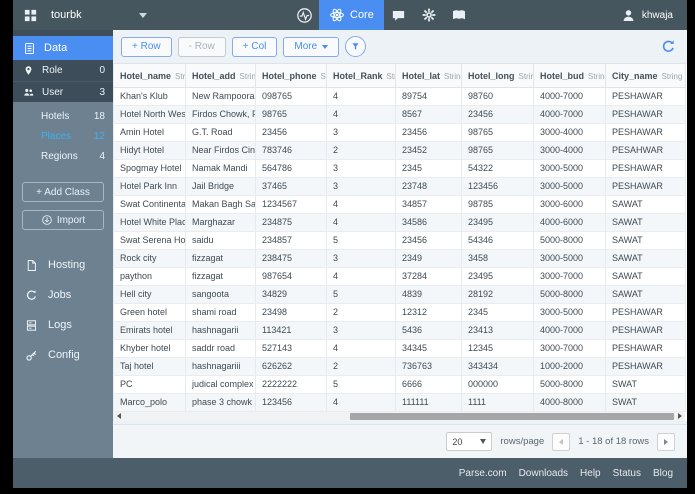  What do you see at coordinates (428, 384) in the screenshot?
I see `table-cell: 6666` at bounding box center [428, 384].